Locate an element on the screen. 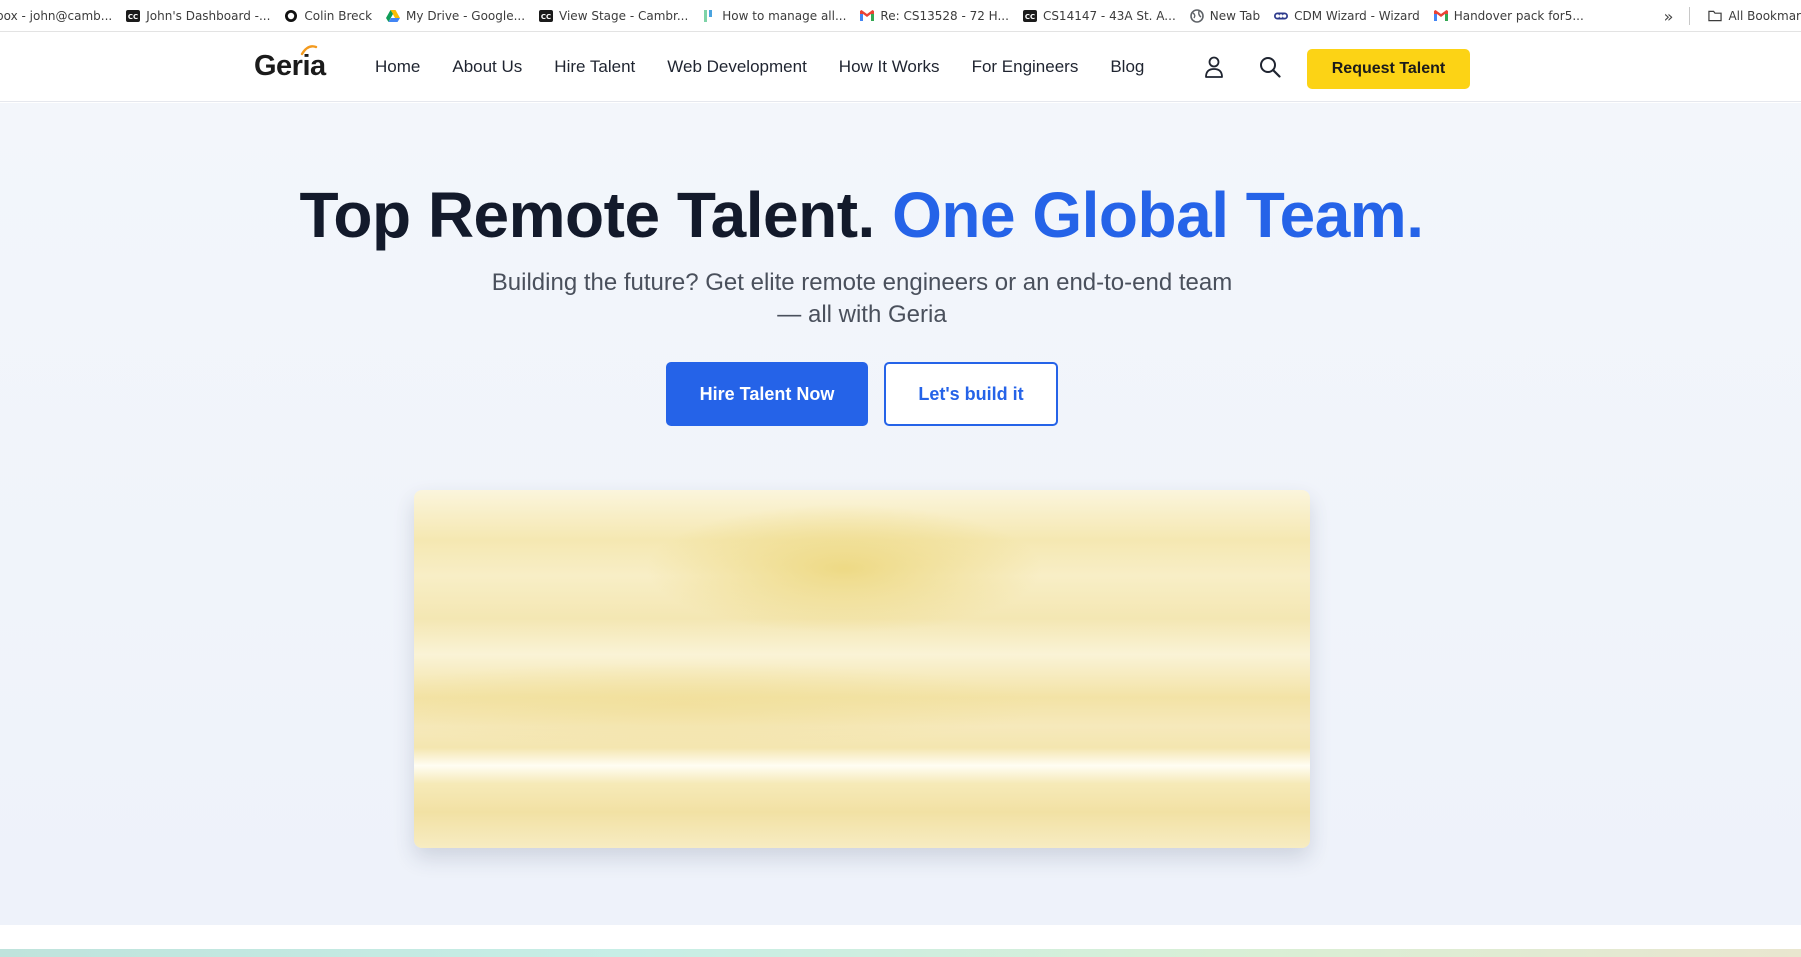 The height and width of the screenshot is (957, 1801). bookmark-item: Colin Breck is located at coordinates (329, 16).